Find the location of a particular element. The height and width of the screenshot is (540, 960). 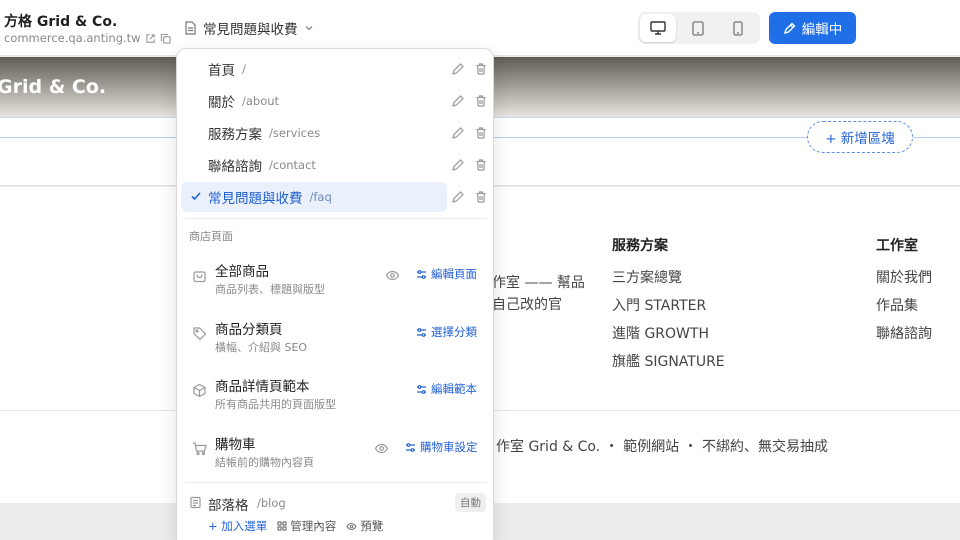

edit-page-link: 編輯頁面 is located at coordinates (446, 274).